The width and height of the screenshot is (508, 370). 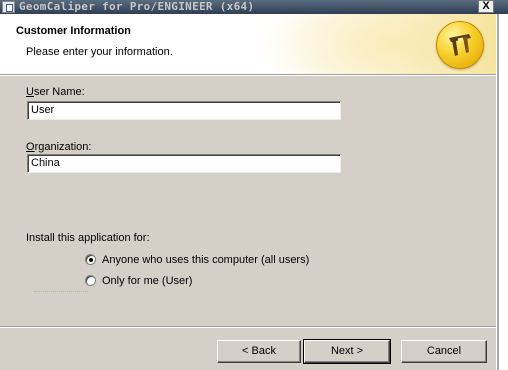 I want to click on next-button: Next >, so click(x=347, y=351).